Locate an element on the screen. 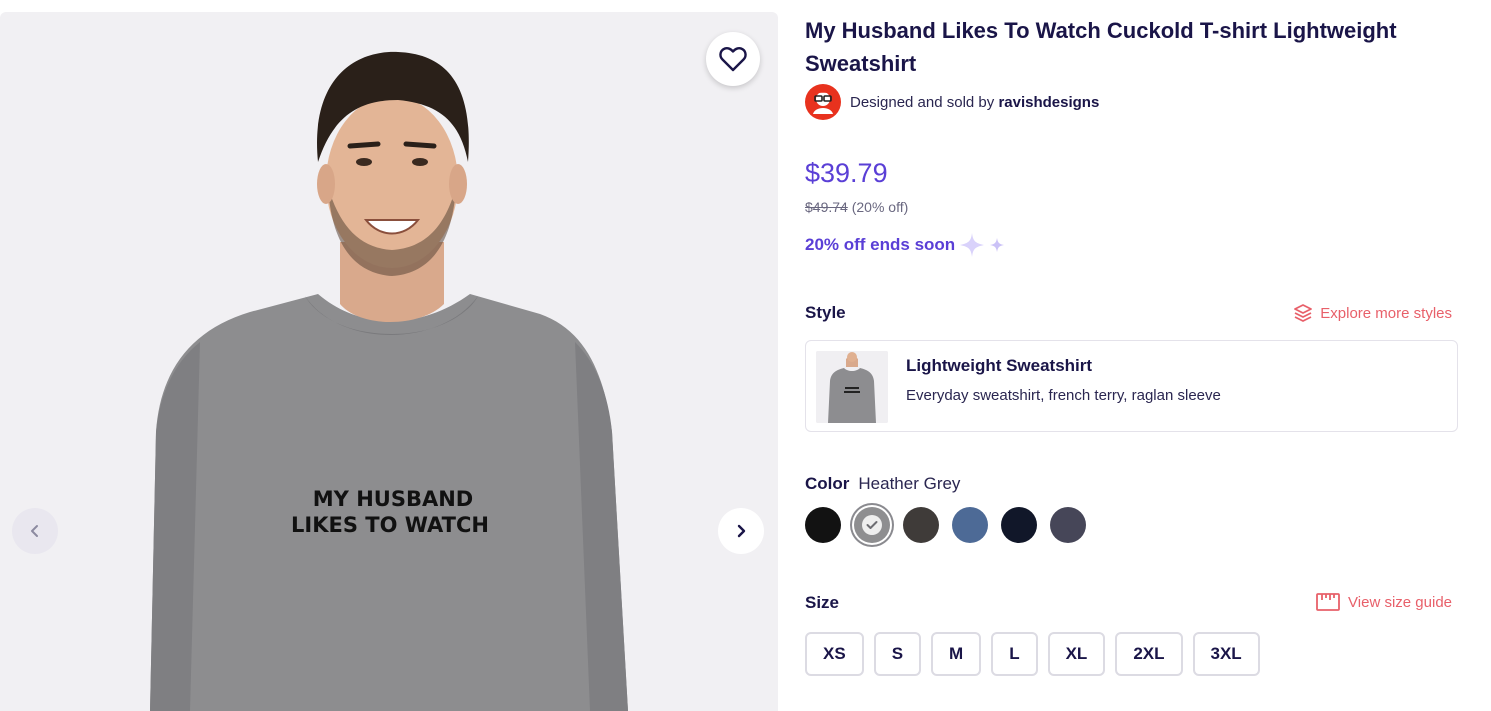 This screenshot has width=1491, height=711. selected-color-name: Heather Grey is located at coordinates (909, 483).